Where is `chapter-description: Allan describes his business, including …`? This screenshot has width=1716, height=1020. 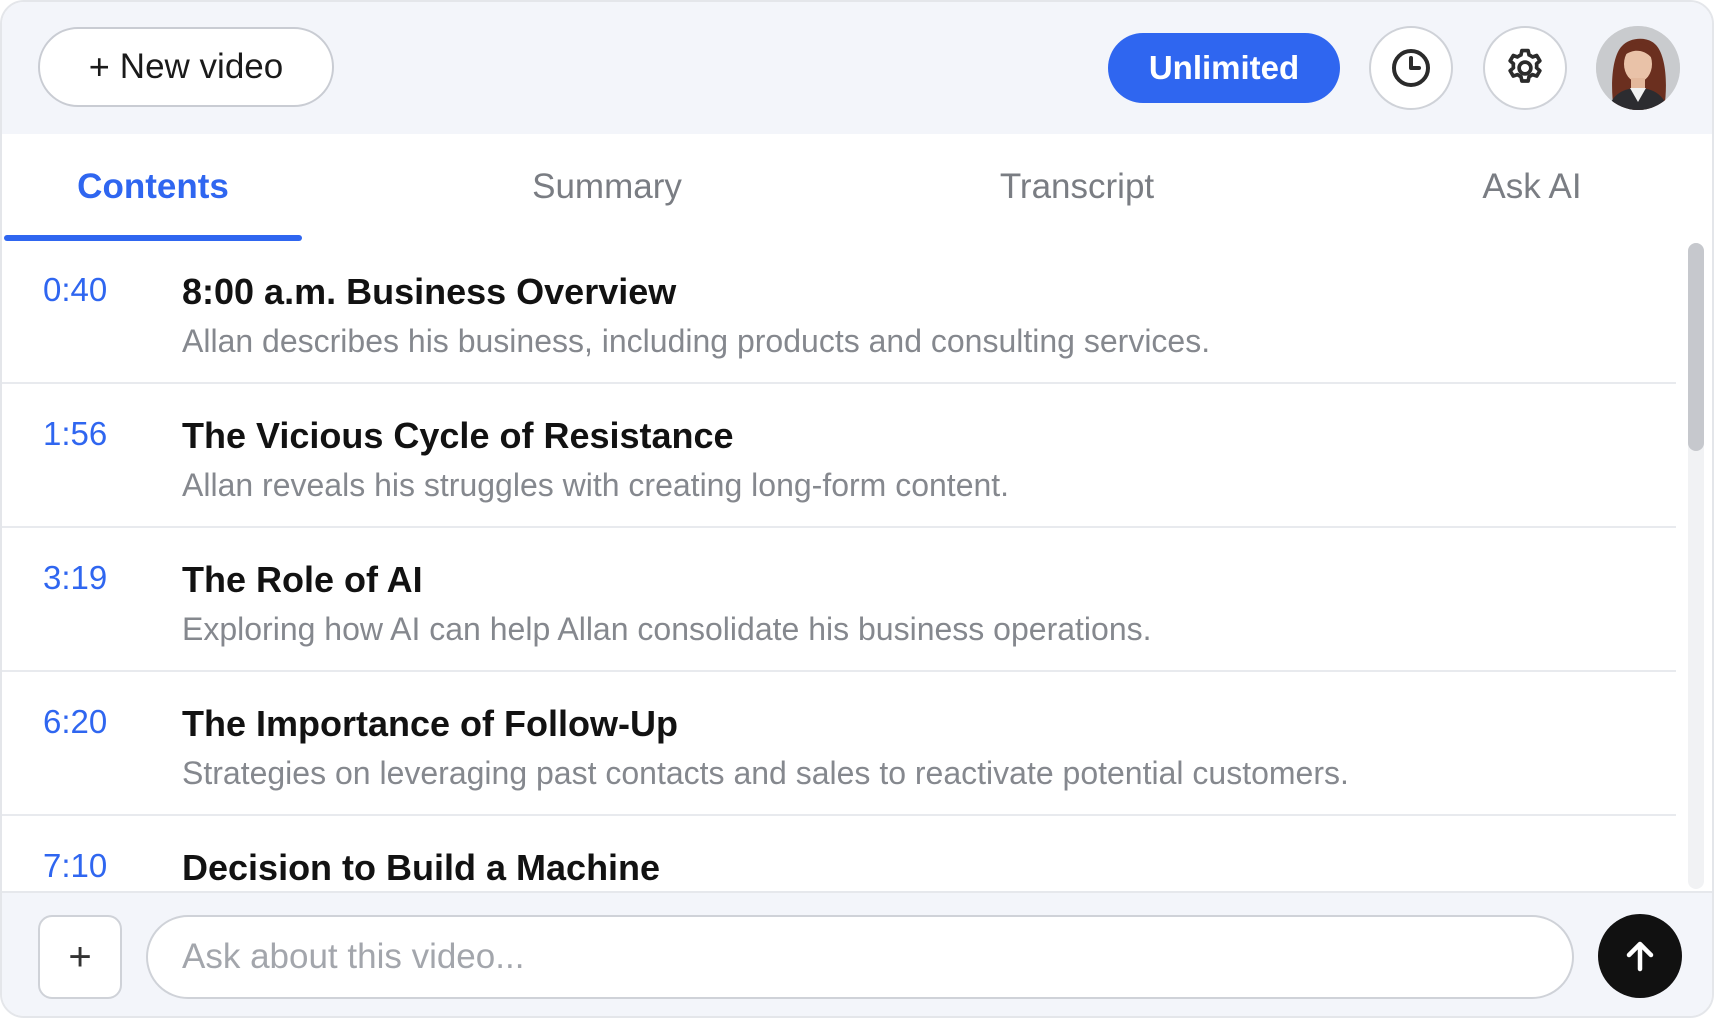 chapter-description: Allan describes his business, including … is located at coordinates (696, 341).